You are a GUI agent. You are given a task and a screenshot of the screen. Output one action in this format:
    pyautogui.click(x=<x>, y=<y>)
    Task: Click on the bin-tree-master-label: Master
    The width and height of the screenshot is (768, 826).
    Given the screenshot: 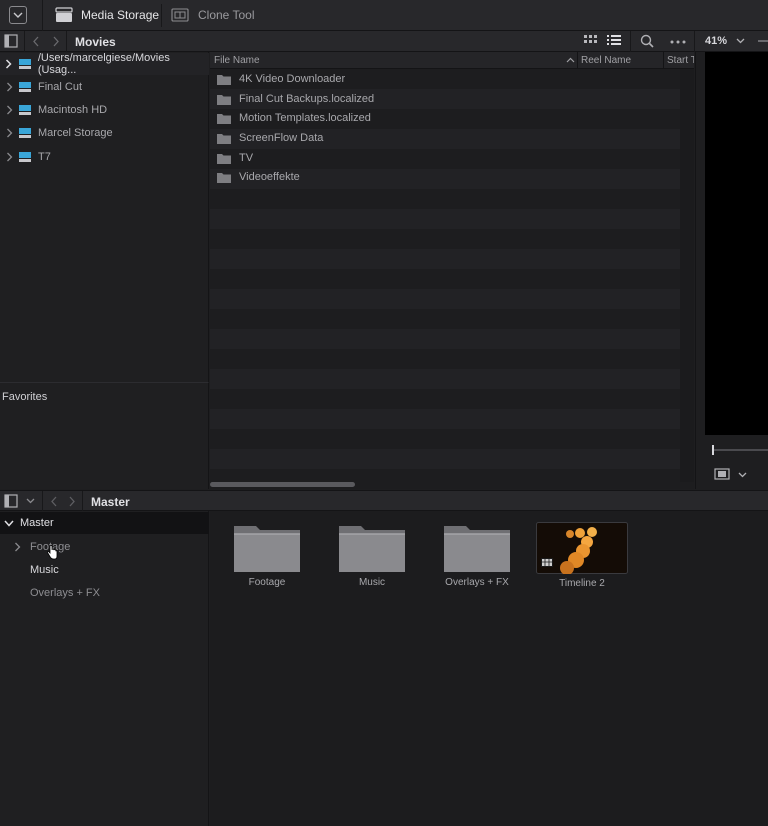 What is the action you would take?
    pyautogui.click(x=37, y=523)
    